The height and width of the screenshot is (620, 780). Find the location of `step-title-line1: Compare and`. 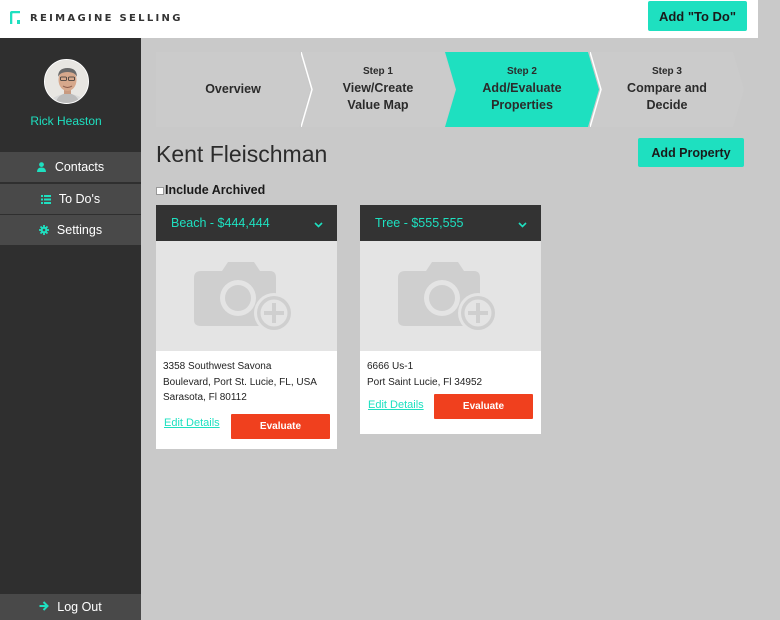

step-title-line1: Compare and is located at coordinates (667, 87).